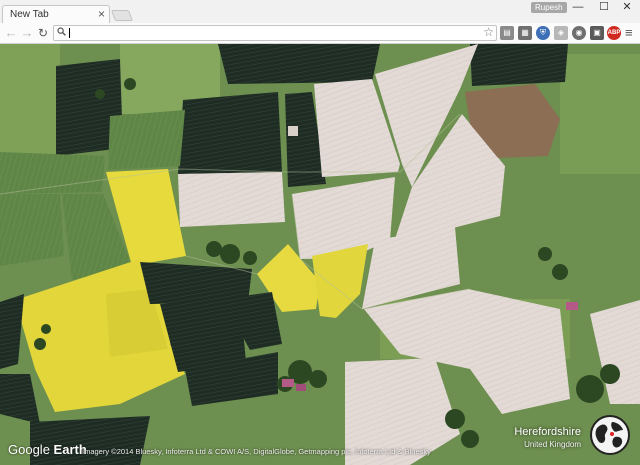 The height and width of the screenshot is (465, 640). Describe the element at coordinates (597, 33) in the screenshot. I see `window-extension-icon: ▣` at that location.